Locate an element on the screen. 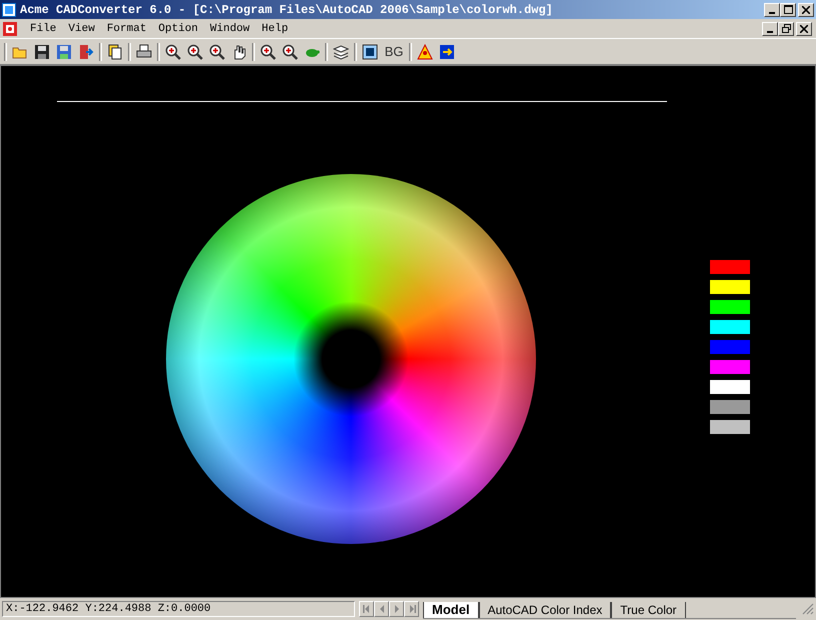  resize-grip-icon is located at coordinates (808, 609).